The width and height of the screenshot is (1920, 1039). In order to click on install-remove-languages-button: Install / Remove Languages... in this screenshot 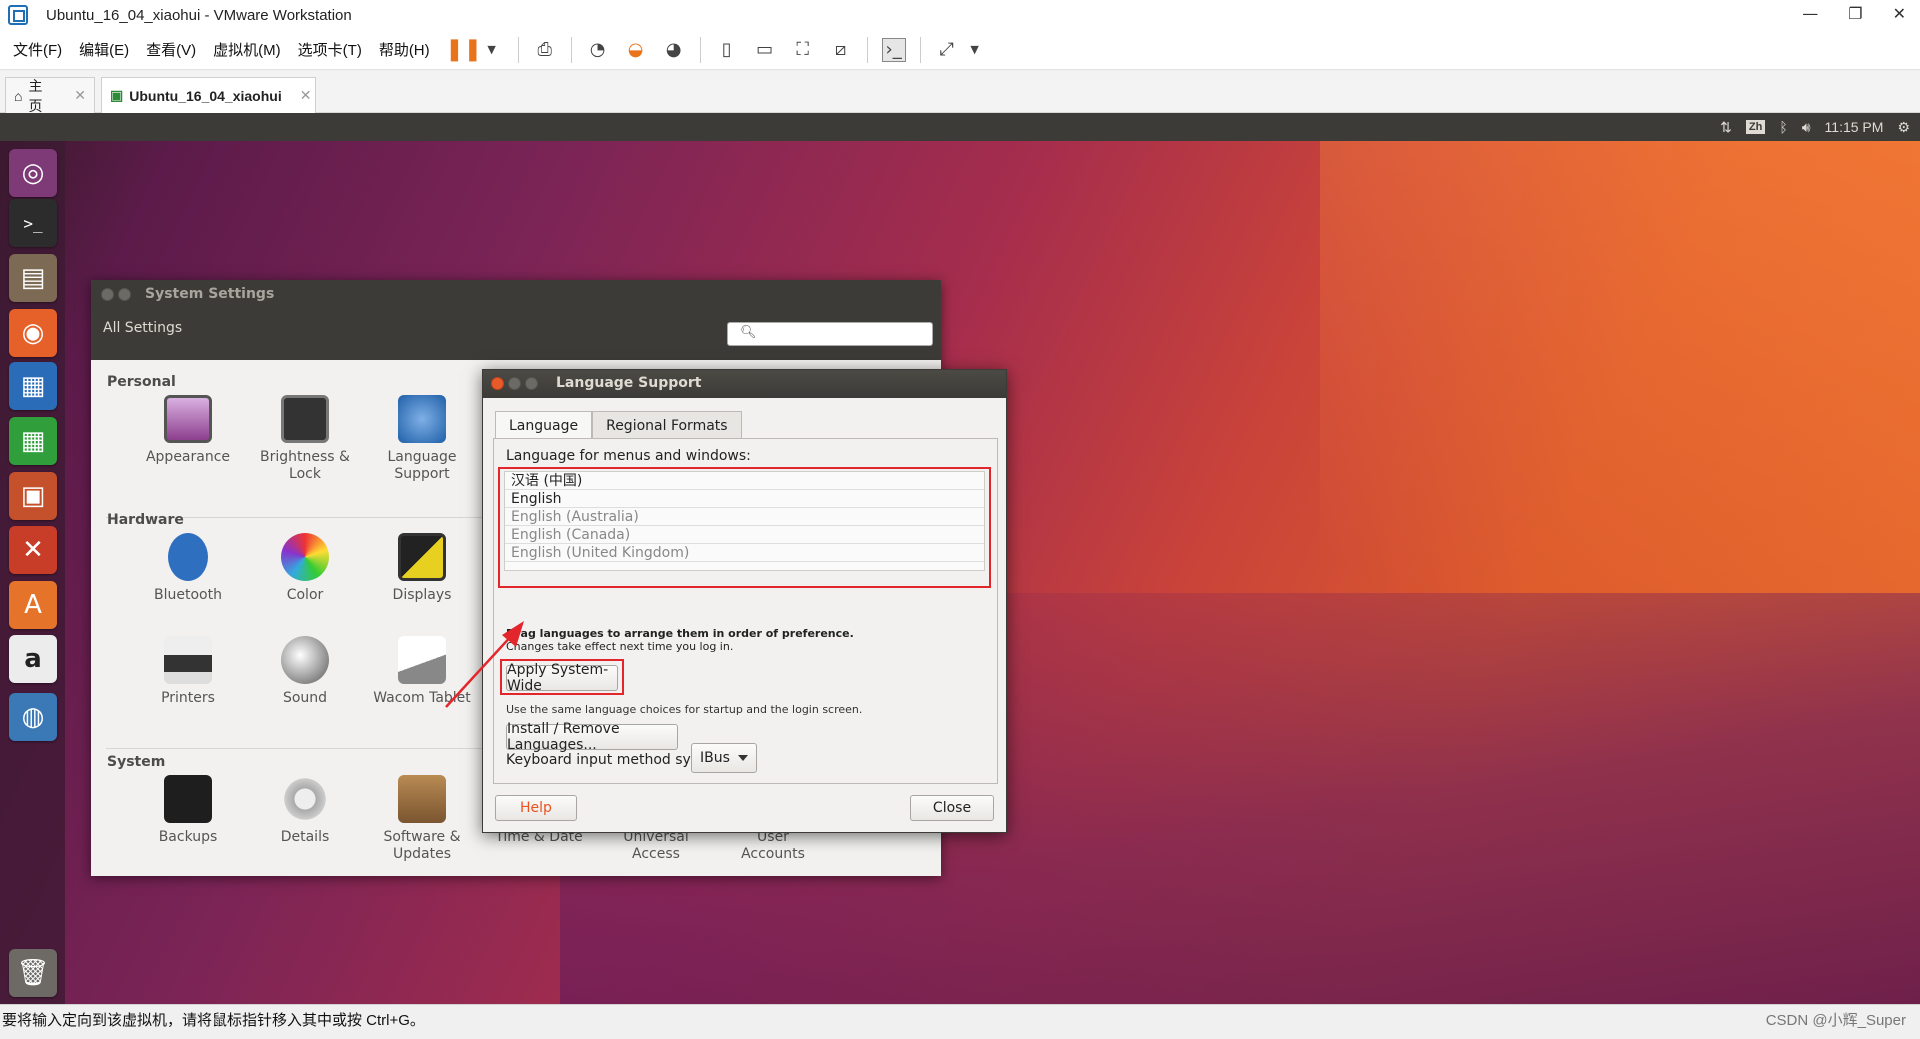, I will do `click(592, 737)`.